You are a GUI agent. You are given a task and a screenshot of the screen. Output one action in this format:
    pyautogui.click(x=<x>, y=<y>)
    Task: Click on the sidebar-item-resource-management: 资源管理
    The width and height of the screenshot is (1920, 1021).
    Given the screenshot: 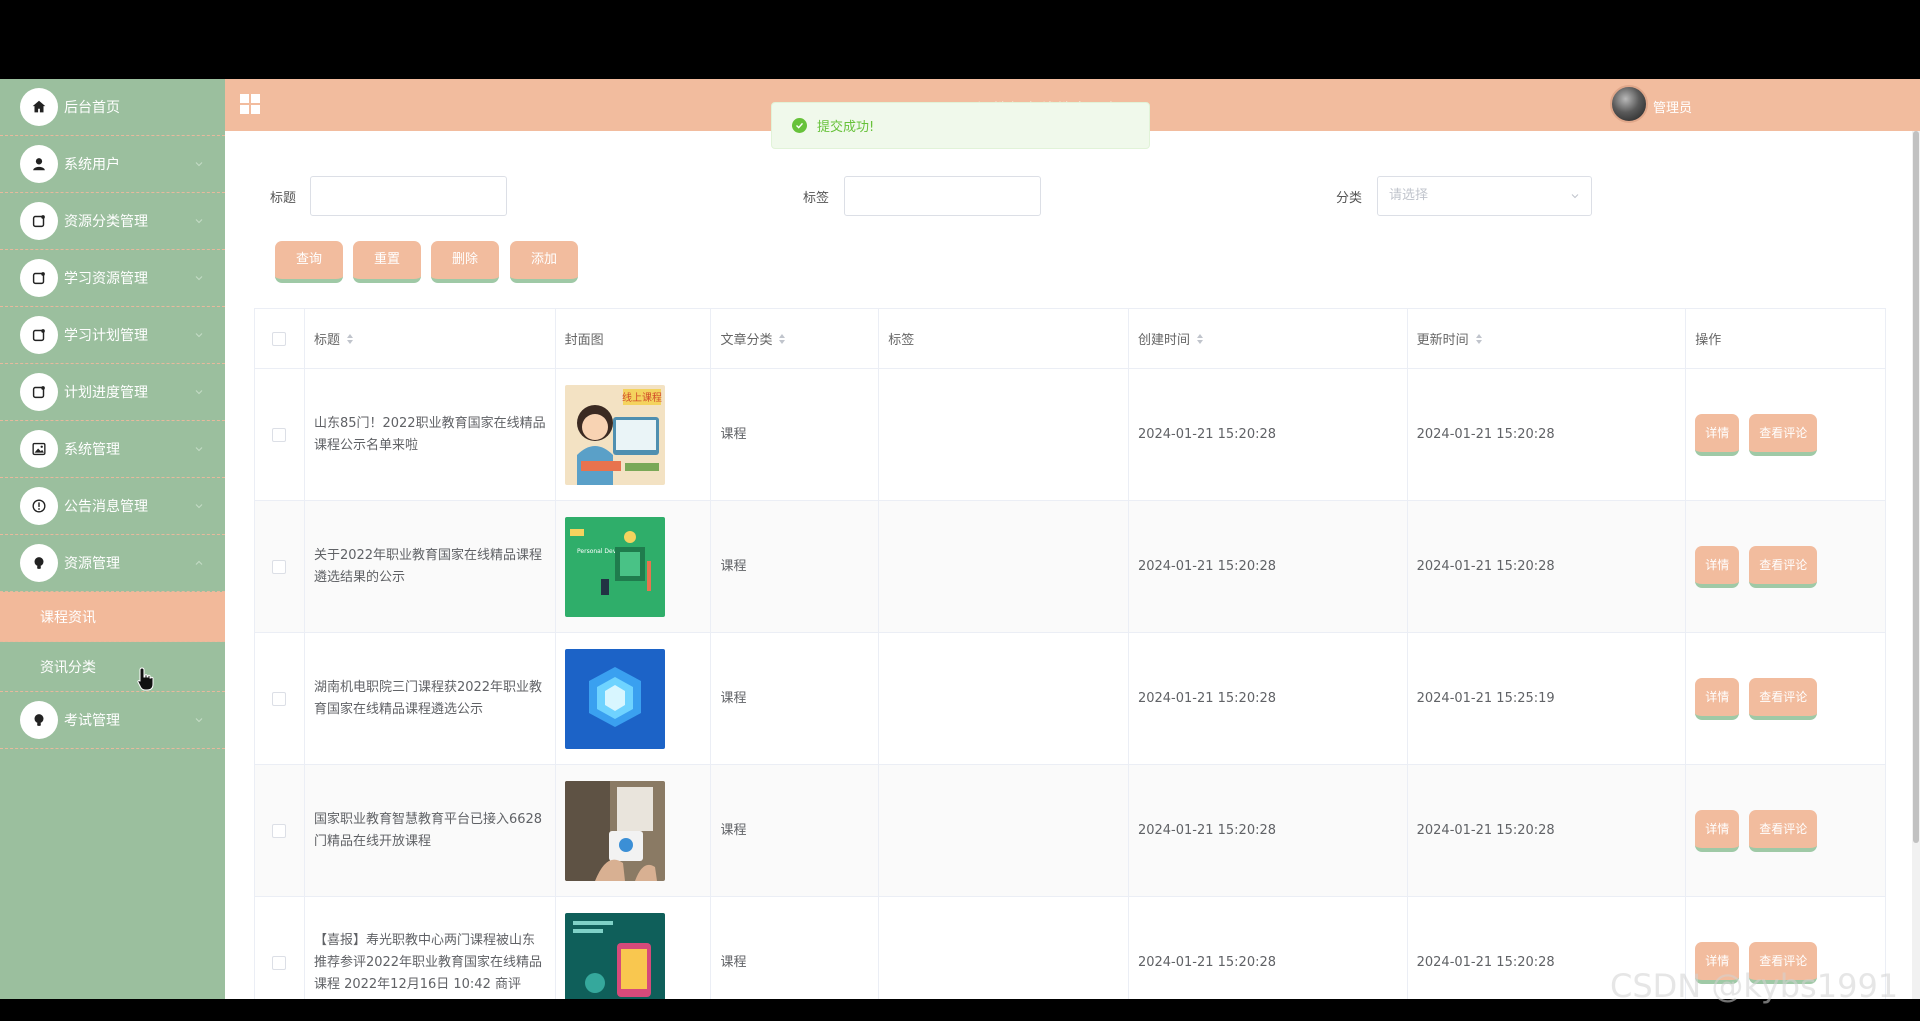 What is the action you would take?
    pyautogui.click(x=112, y=563)
    